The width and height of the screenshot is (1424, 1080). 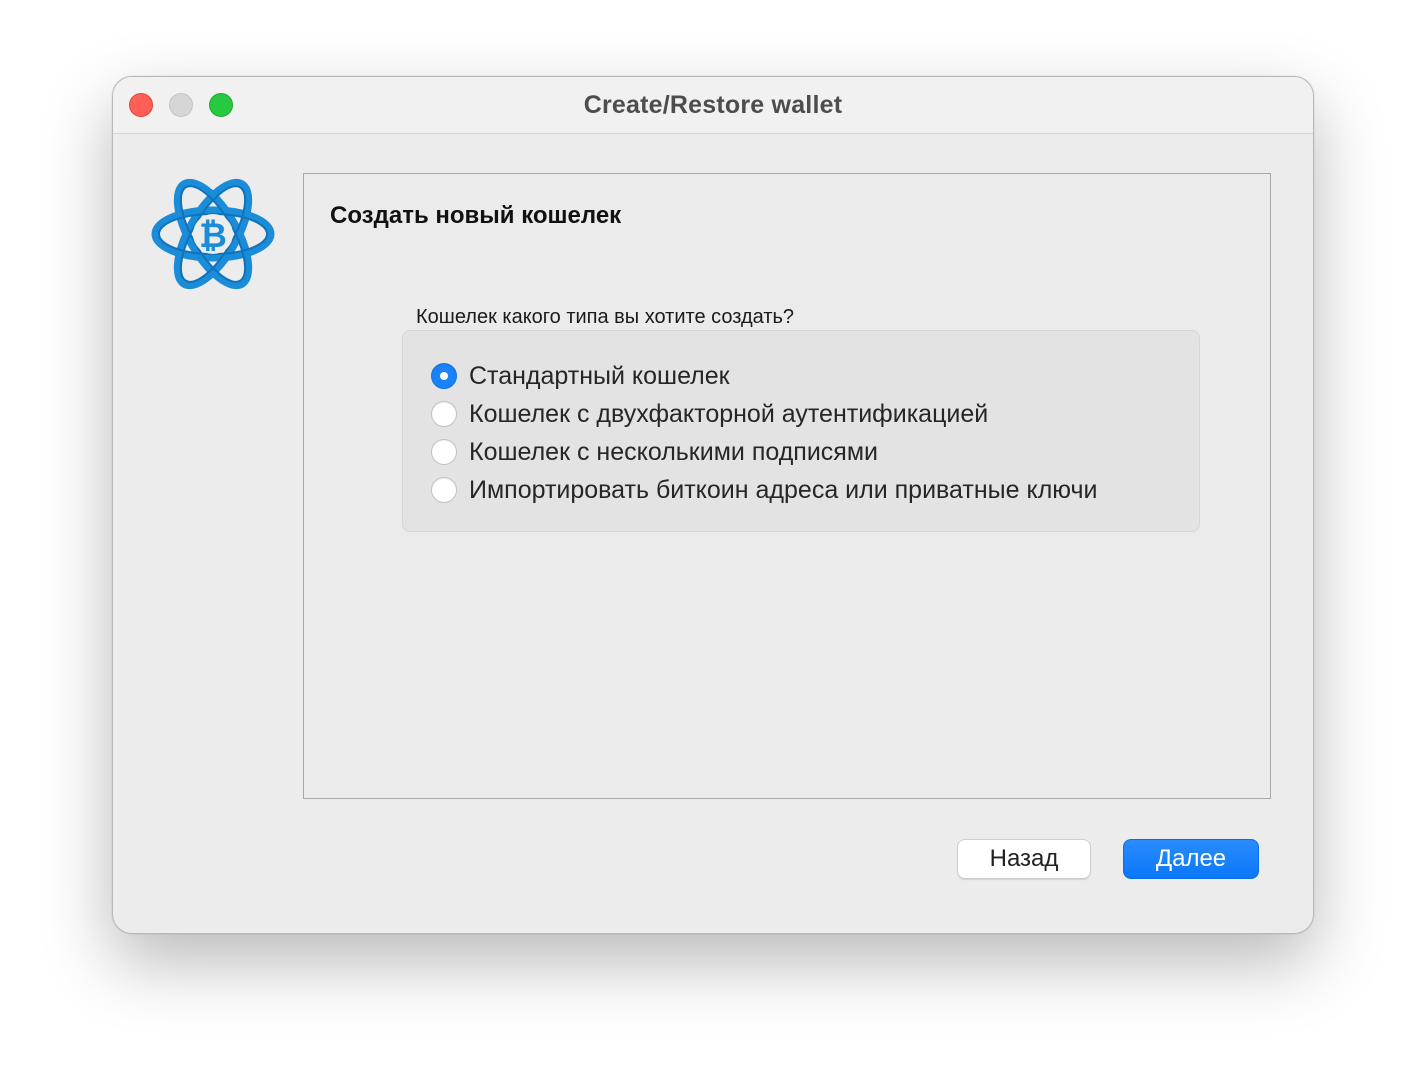 I want to click on option-label: Стандартный кошелек, so click(x=599, y=375).